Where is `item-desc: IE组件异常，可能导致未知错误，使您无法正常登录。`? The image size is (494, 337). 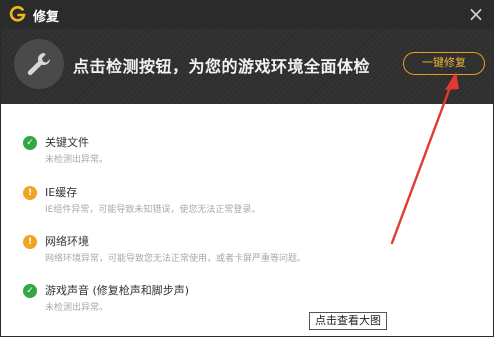 item-desc: IE组件异常，可能导致未知错误，使您无法正常登录。 is located at coordinates (153, 210).